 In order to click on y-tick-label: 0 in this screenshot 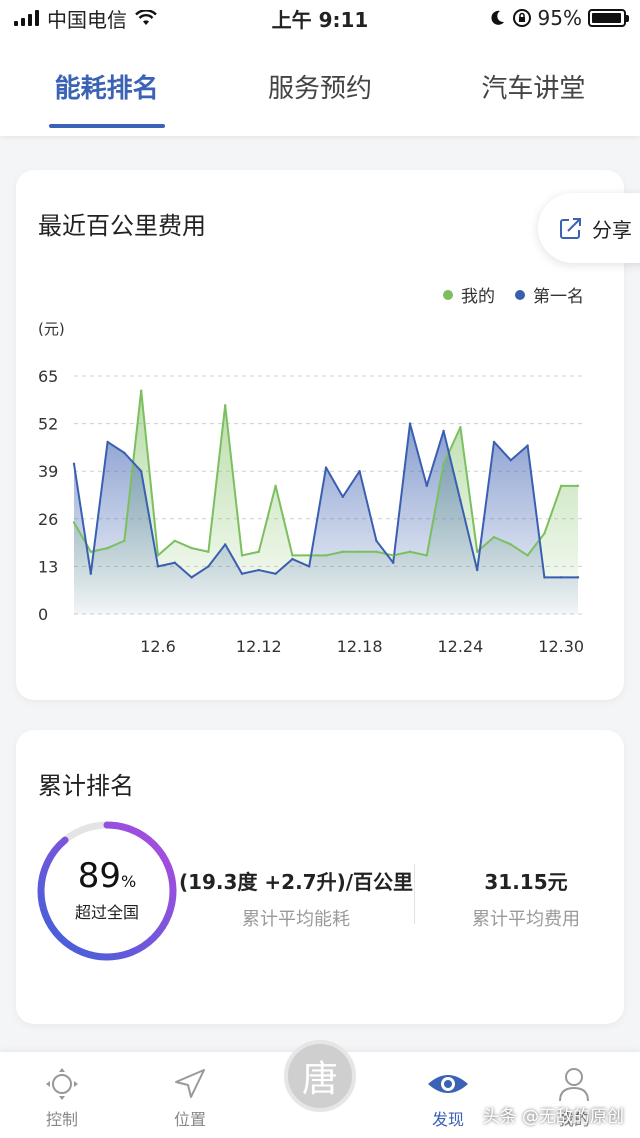, I will do `click(43, 614)`.